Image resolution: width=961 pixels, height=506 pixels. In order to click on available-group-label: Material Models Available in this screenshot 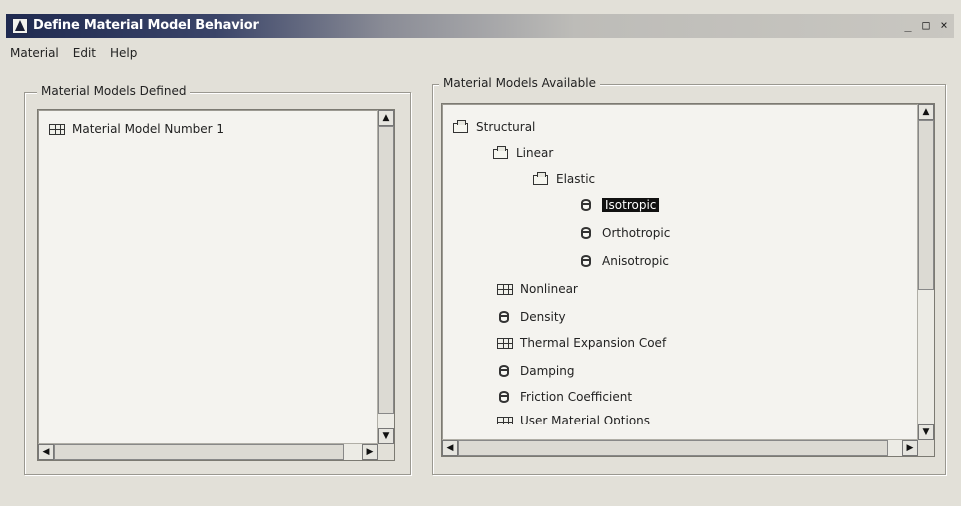, I will do `click(519, 83)`.